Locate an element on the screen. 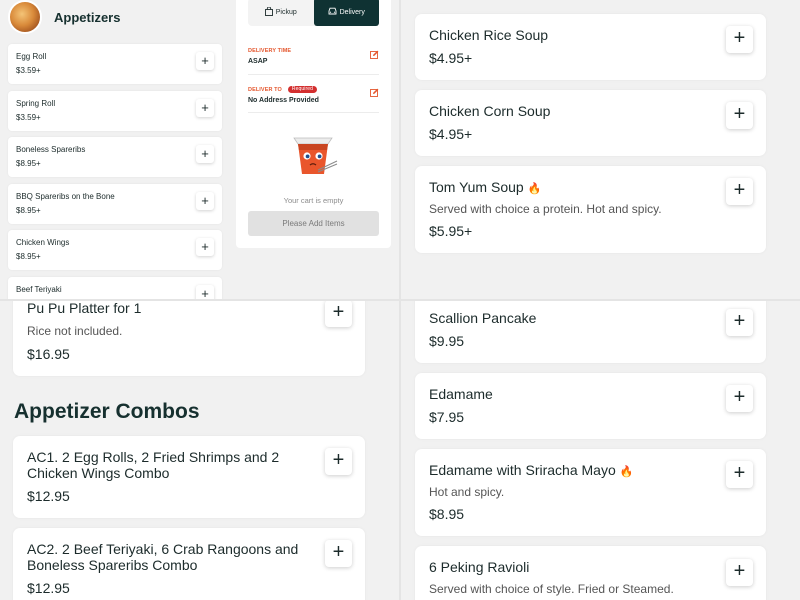  menu-item-chicken-corn-soup: Chicken Corn Soup $4.95+ + is located at coordinates (590, 123).